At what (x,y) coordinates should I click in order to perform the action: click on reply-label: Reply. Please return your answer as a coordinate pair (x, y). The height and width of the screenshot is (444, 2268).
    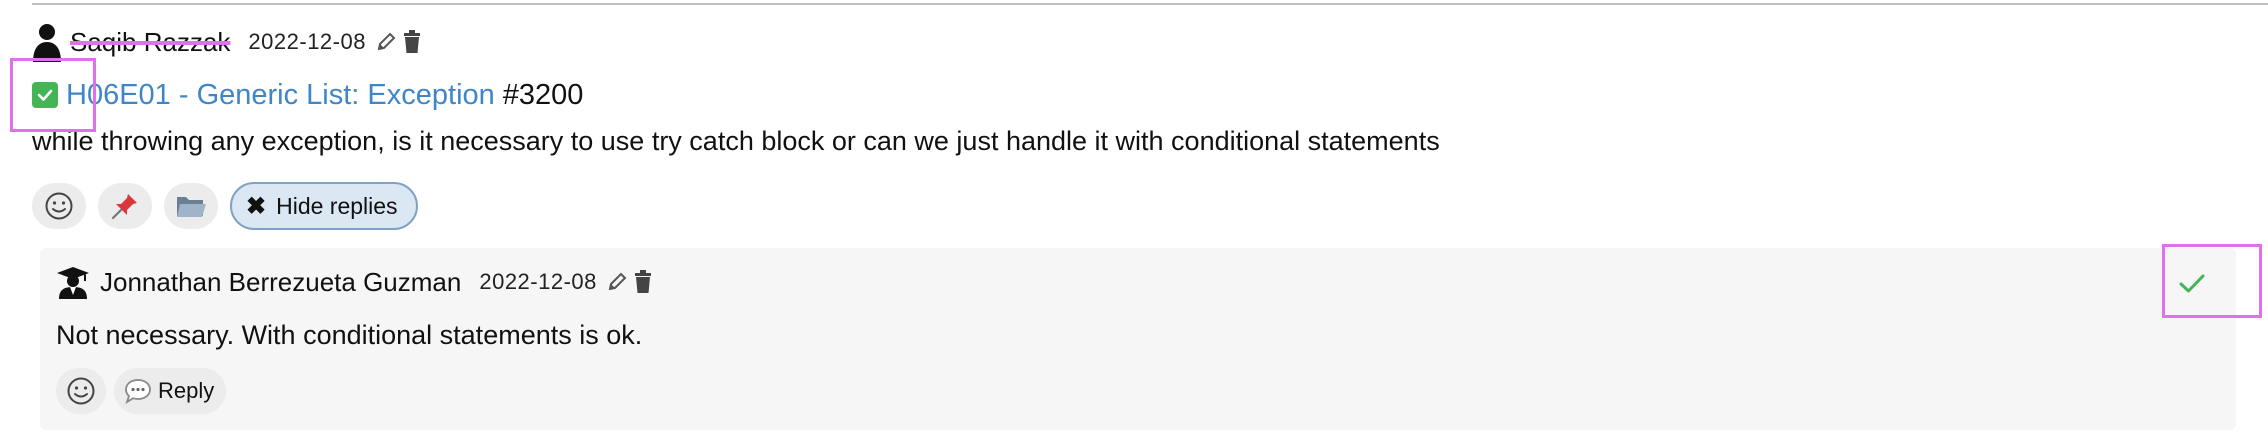
    Looking at the image, I should click on (186, 390).